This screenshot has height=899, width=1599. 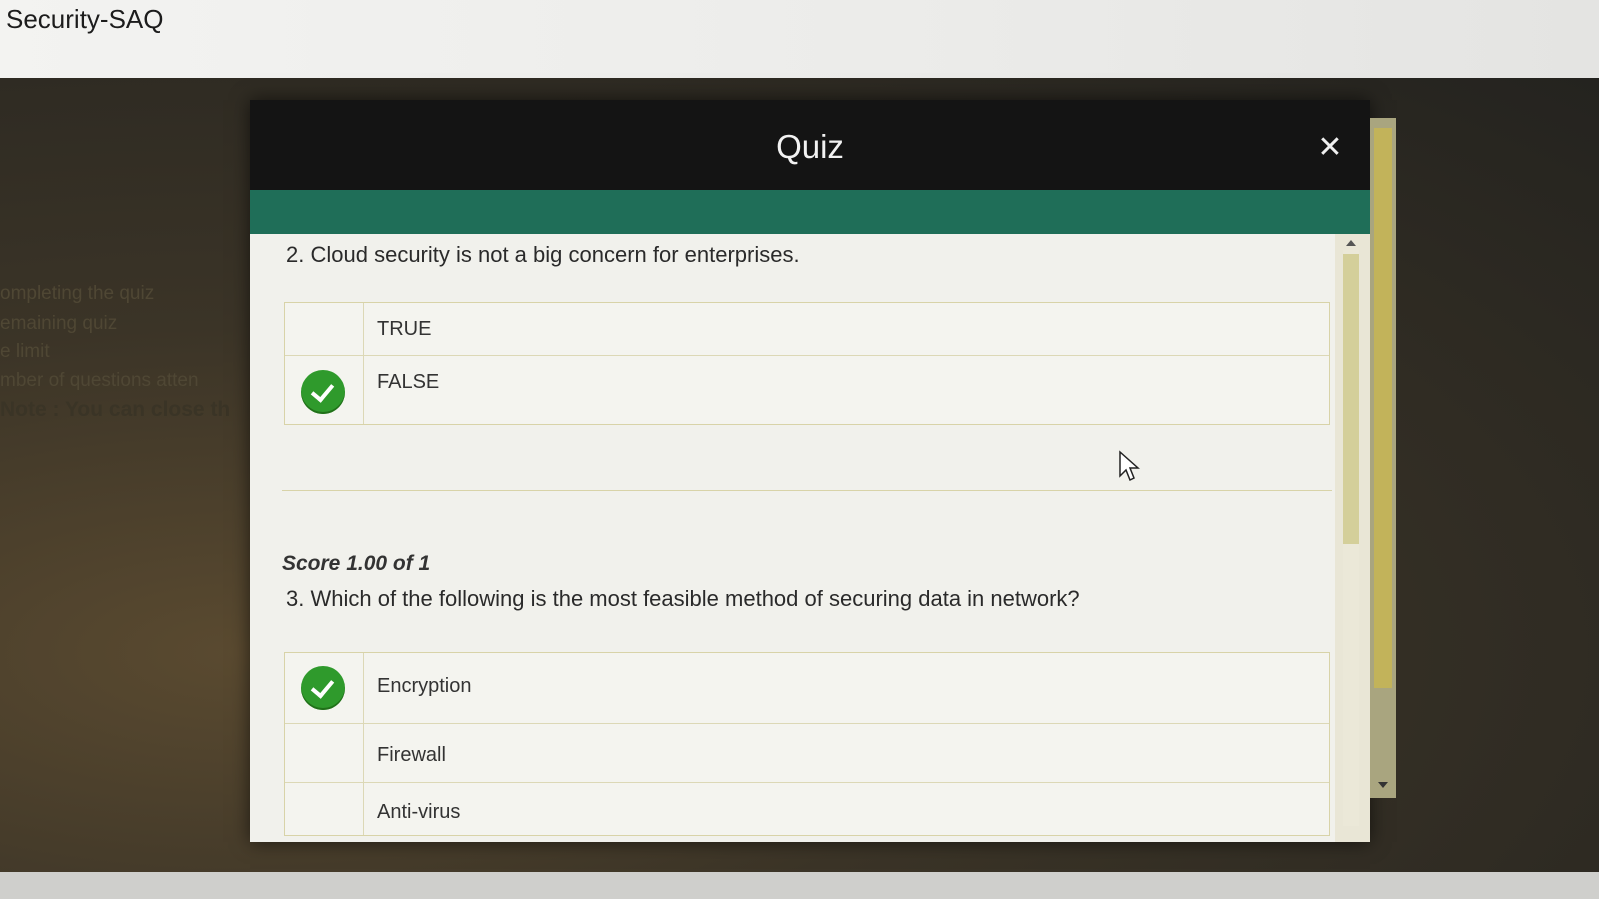 What do you see at coordinates (1383, 408) in the screenshot?
I see `outer-scrollbar-thumb` at bounding box center [1383, 408].